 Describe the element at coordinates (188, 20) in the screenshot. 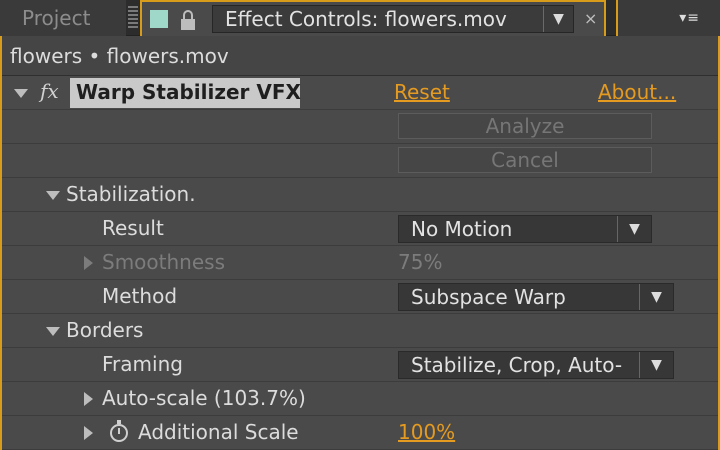

I see `lock-icon` at that location.